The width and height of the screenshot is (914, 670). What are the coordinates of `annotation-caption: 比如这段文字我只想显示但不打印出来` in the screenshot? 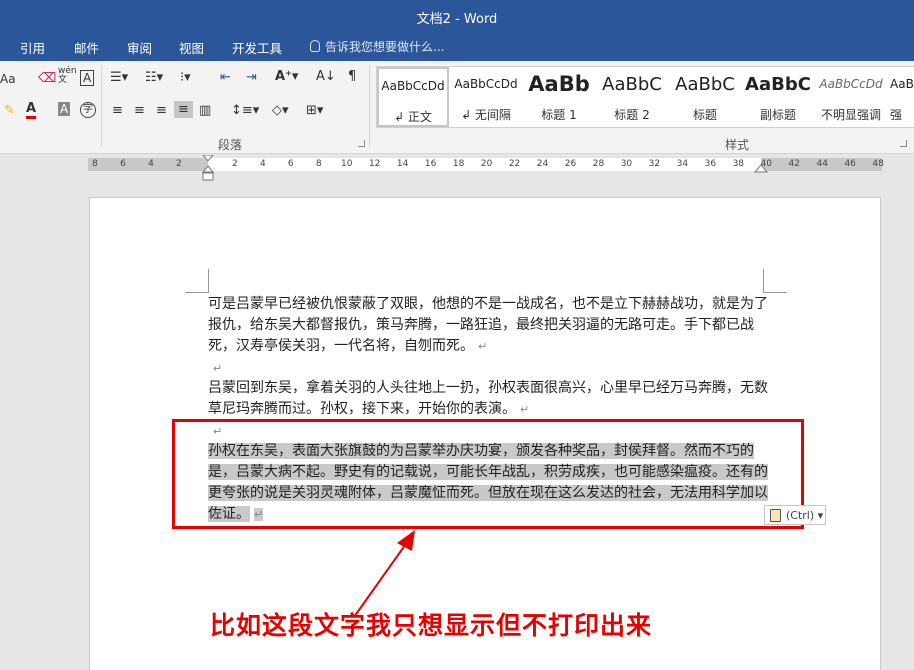 It's located at (431, 624).